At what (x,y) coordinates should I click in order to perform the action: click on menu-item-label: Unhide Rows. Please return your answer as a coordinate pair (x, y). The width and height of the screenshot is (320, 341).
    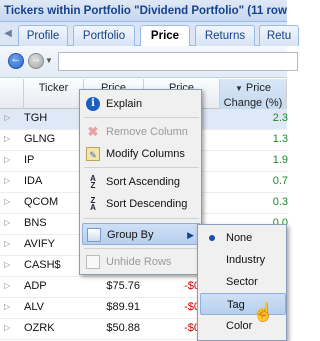
    Looking at the image, I should click on (139, 262).